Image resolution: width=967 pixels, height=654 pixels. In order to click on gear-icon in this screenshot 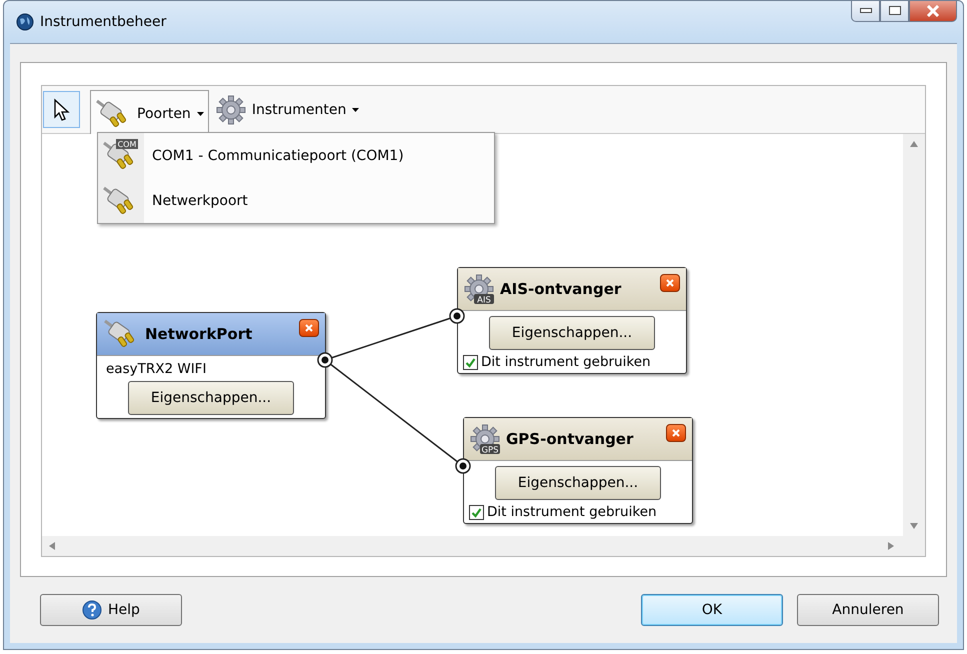, I will do `click(231, 109)`.